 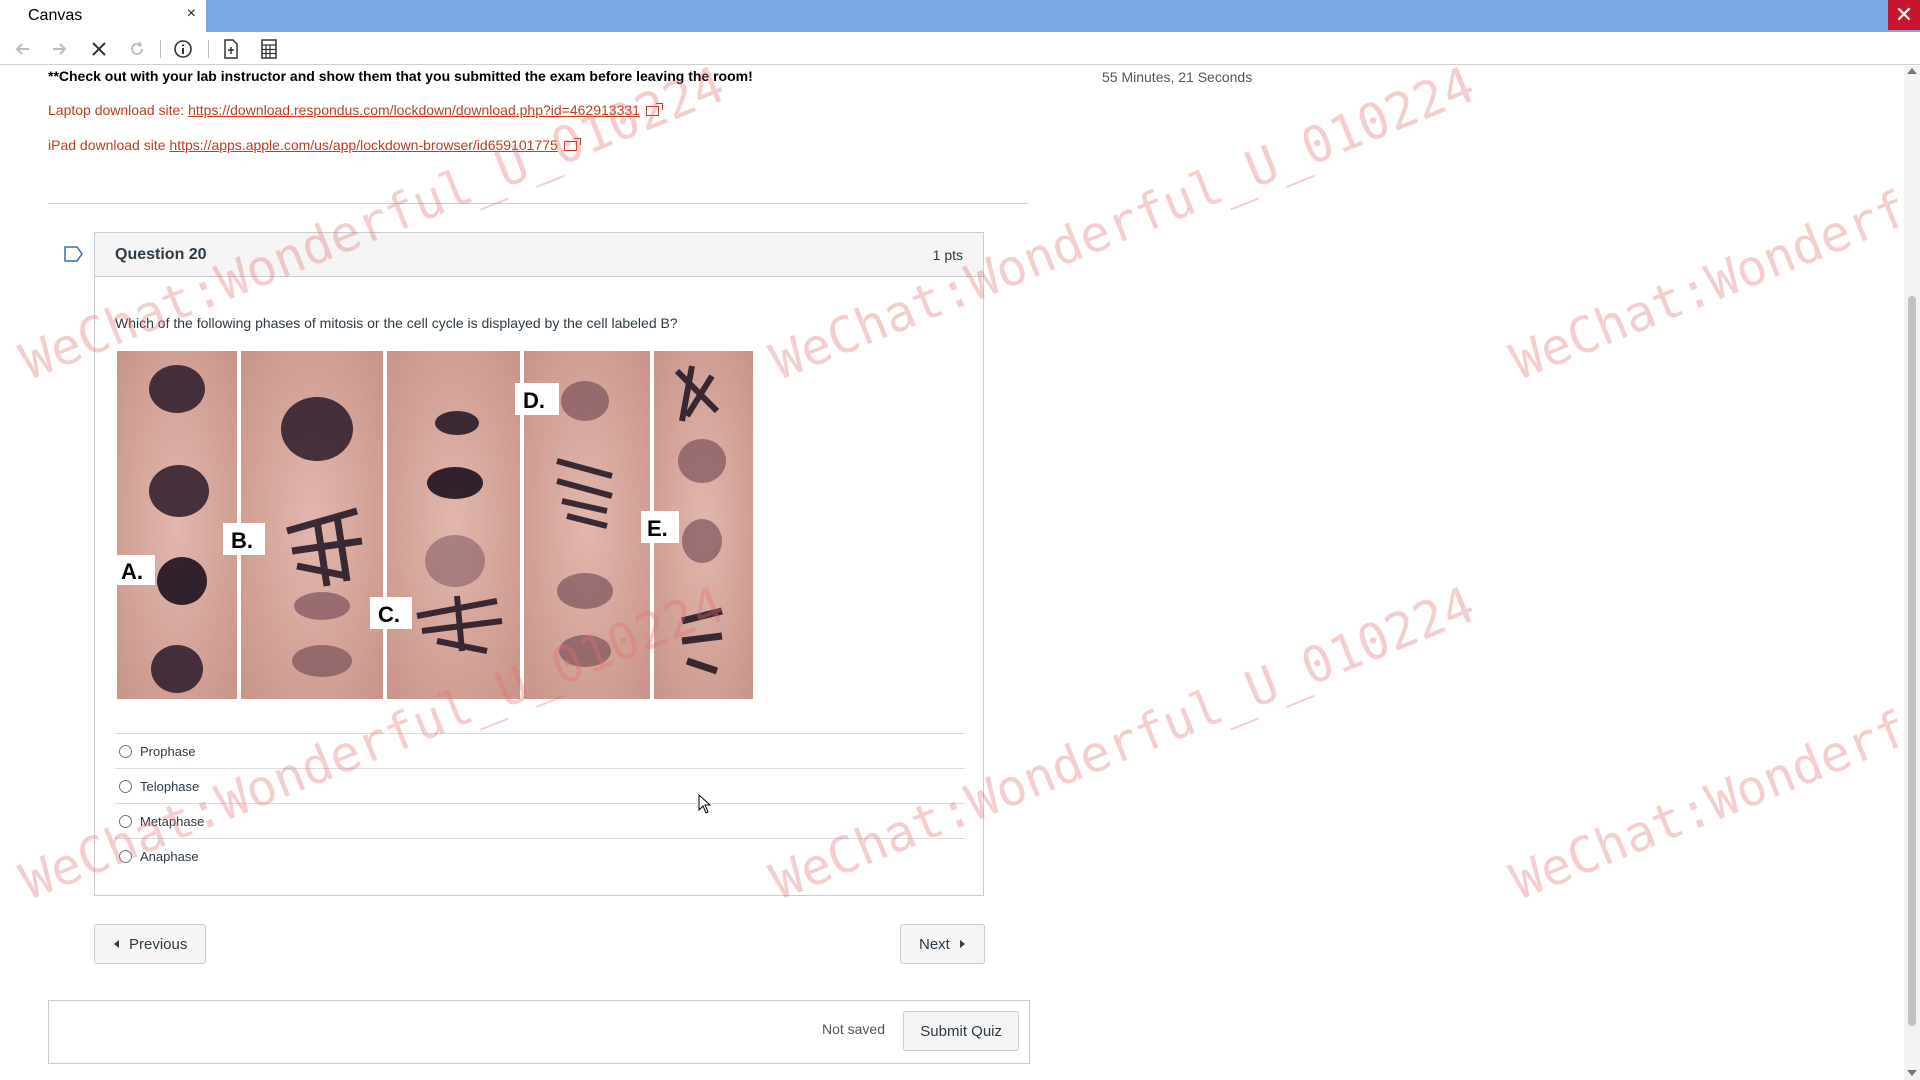 What do you see at coordinates (1912, 71) in the screenshot?
I see `scroll-up-icon` at bounding box center [1912, 71].